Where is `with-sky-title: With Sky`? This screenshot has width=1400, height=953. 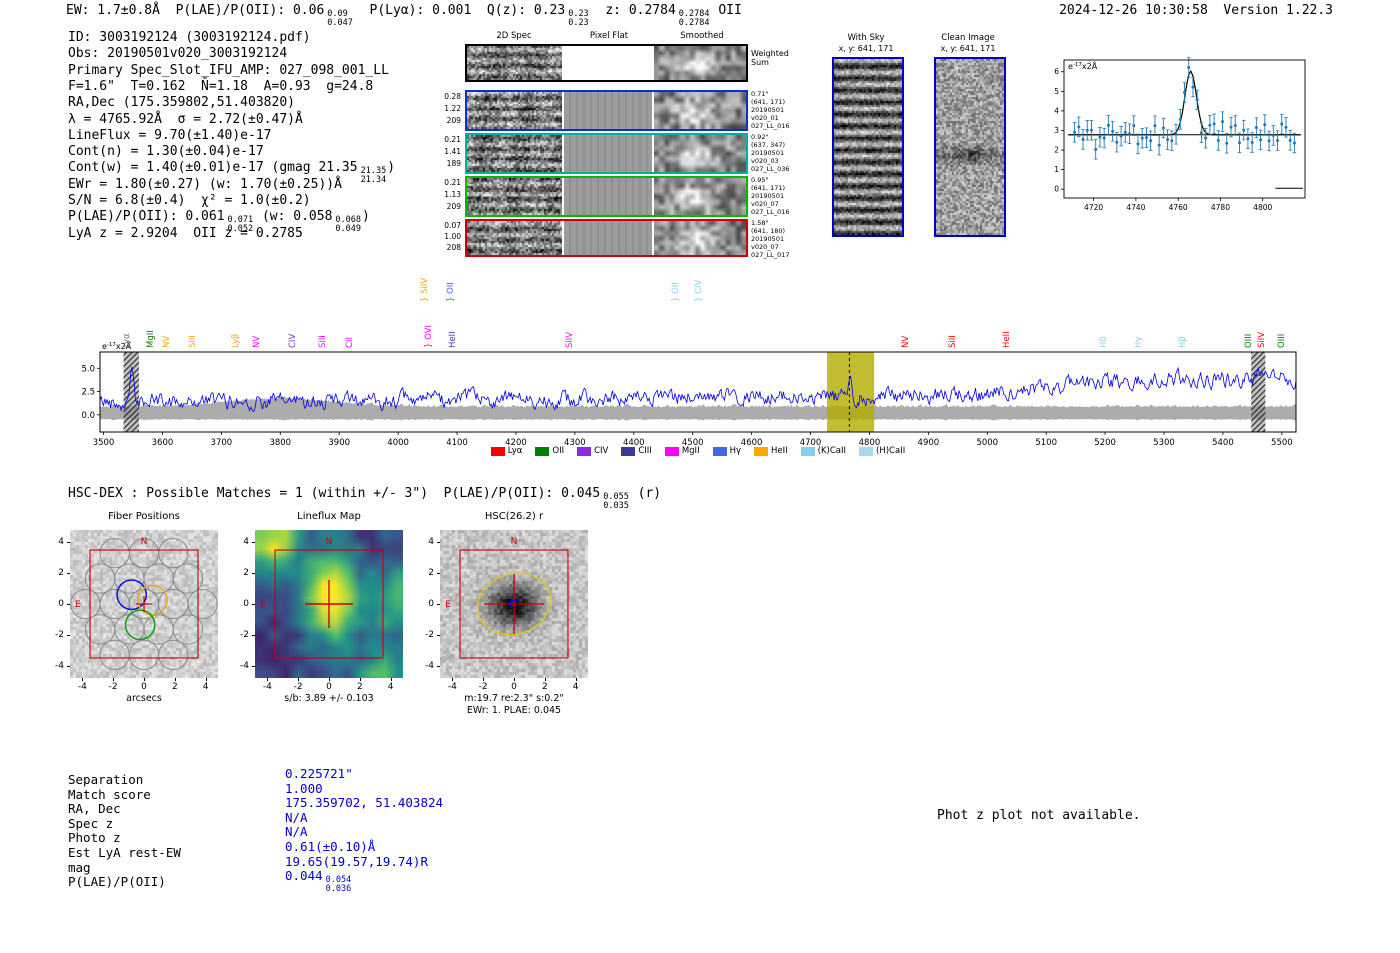
with-sky-title: With Sky is located at coordinates (866, 38).